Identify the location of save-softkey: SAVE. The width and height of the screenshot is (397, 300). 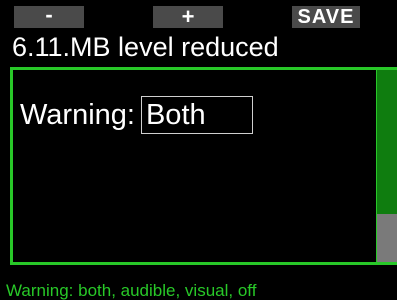
(326, 17).